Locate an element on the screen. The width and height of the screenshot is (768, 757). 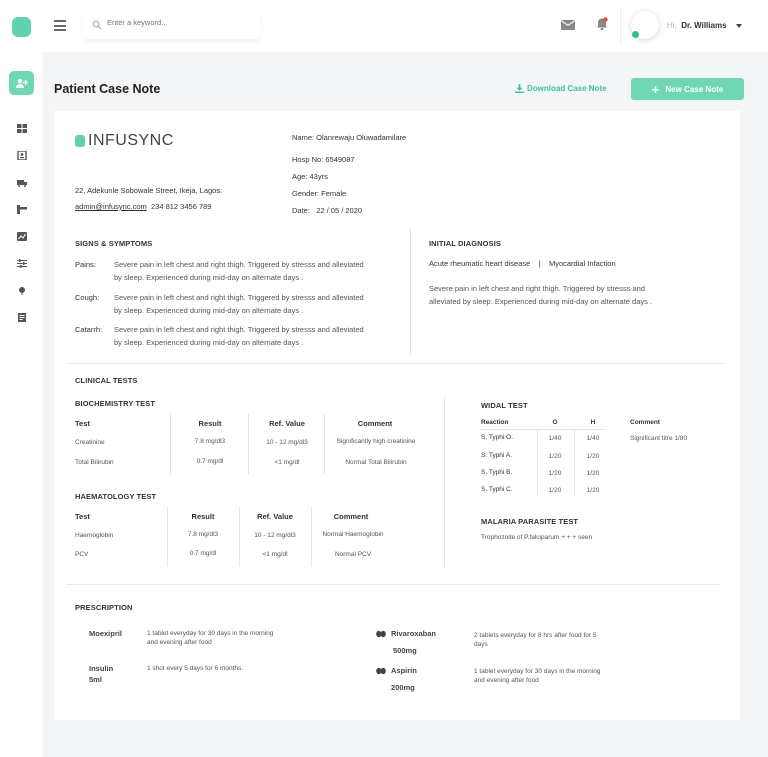
clinic-contact: admin@infusync.com 234 812 3456 789 is located at coordinates (143, 206).